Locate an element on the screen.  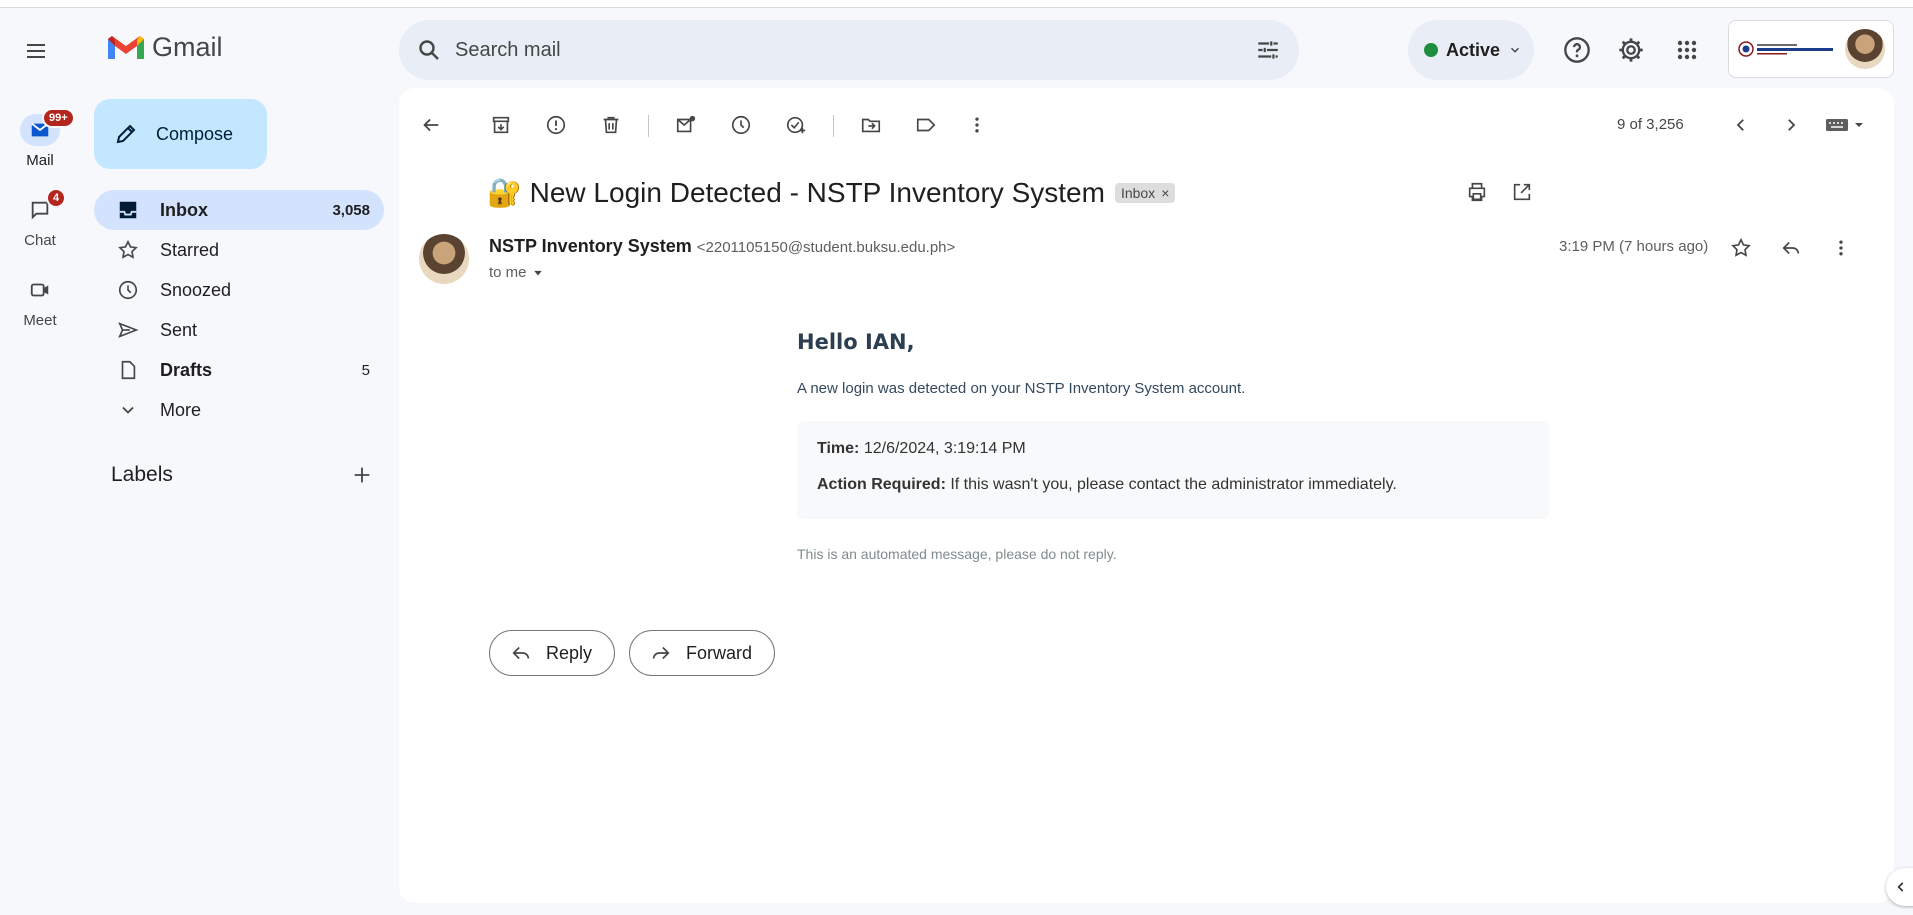
message-timestamp: 3:19 PM (7 hours ago) is located at coordinates (1634, 246).